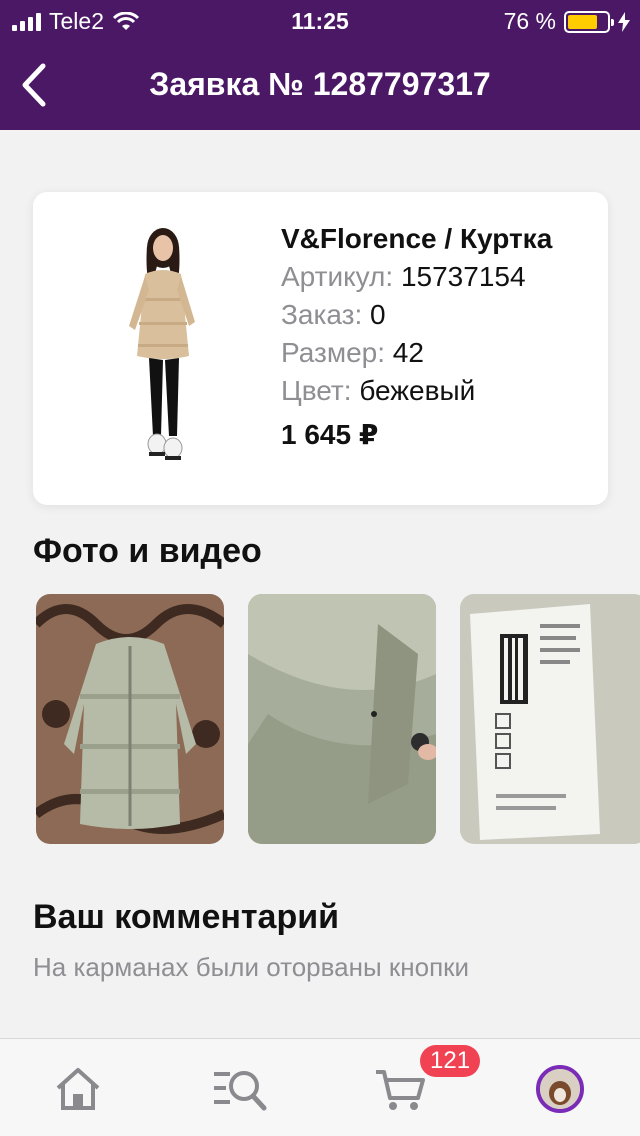 This screenshot has height=1136, width=640. What do you see at coordinates (320, 22) in the screenshot?
I see `status-bar: Tele2 11:25 76 %` at bounding box center [320, 22].